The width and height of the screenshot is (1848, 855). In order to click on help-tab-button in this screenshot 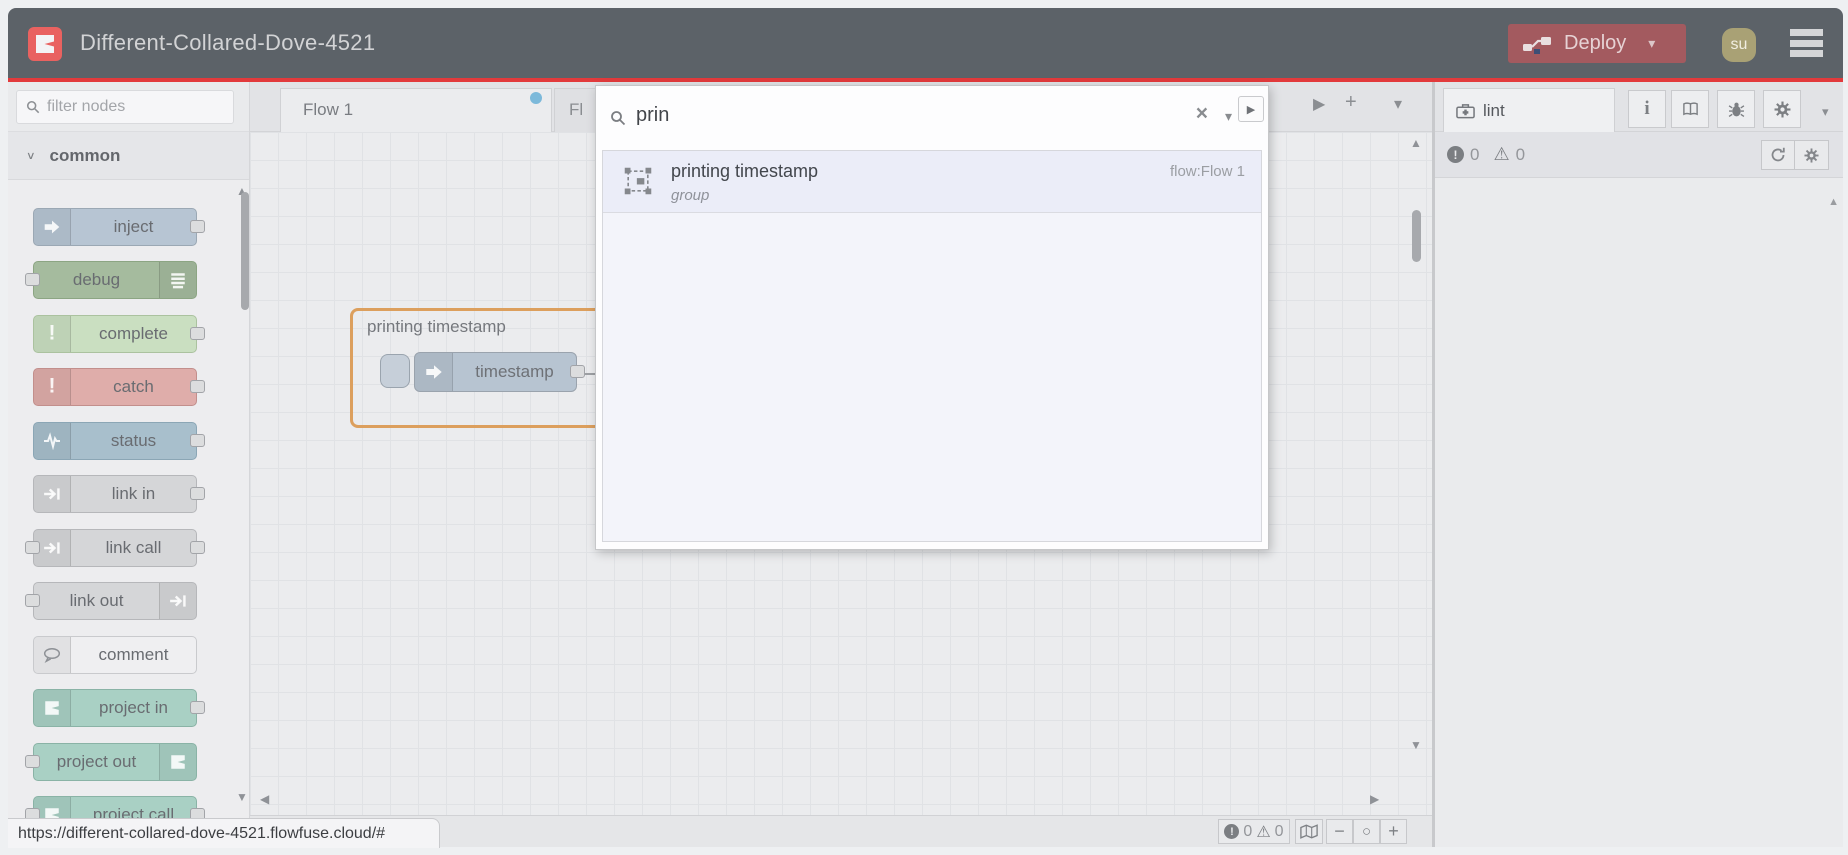, I will do `click(1690, 109)`.